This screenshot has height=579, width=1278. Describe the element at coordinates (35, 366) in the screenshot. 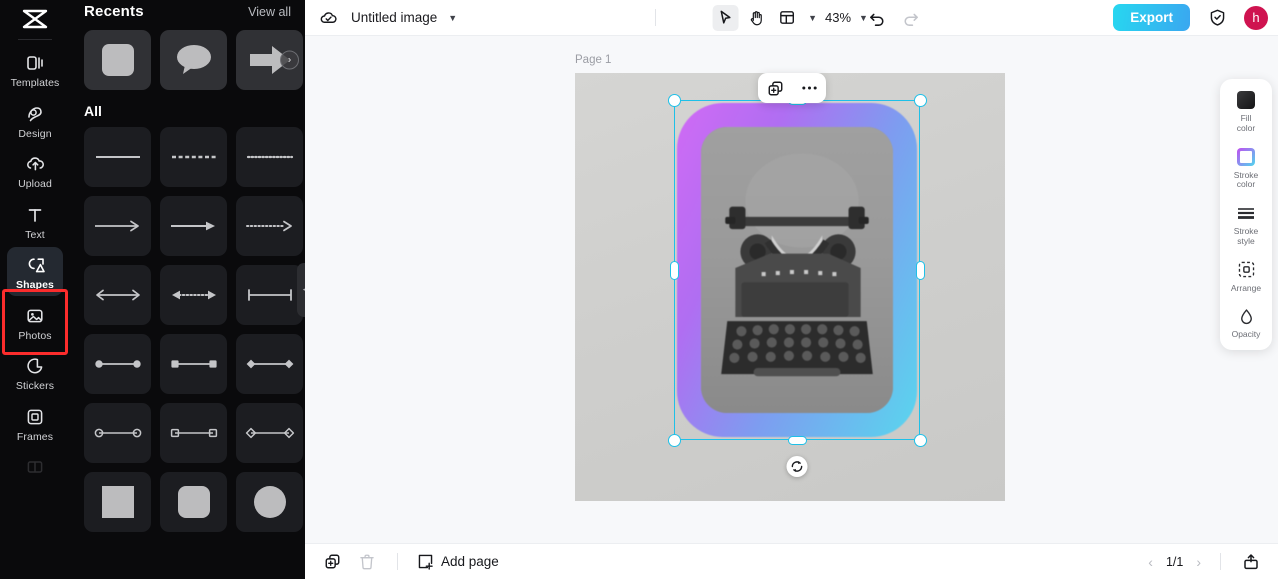

I see `stickers-icon` at that location.